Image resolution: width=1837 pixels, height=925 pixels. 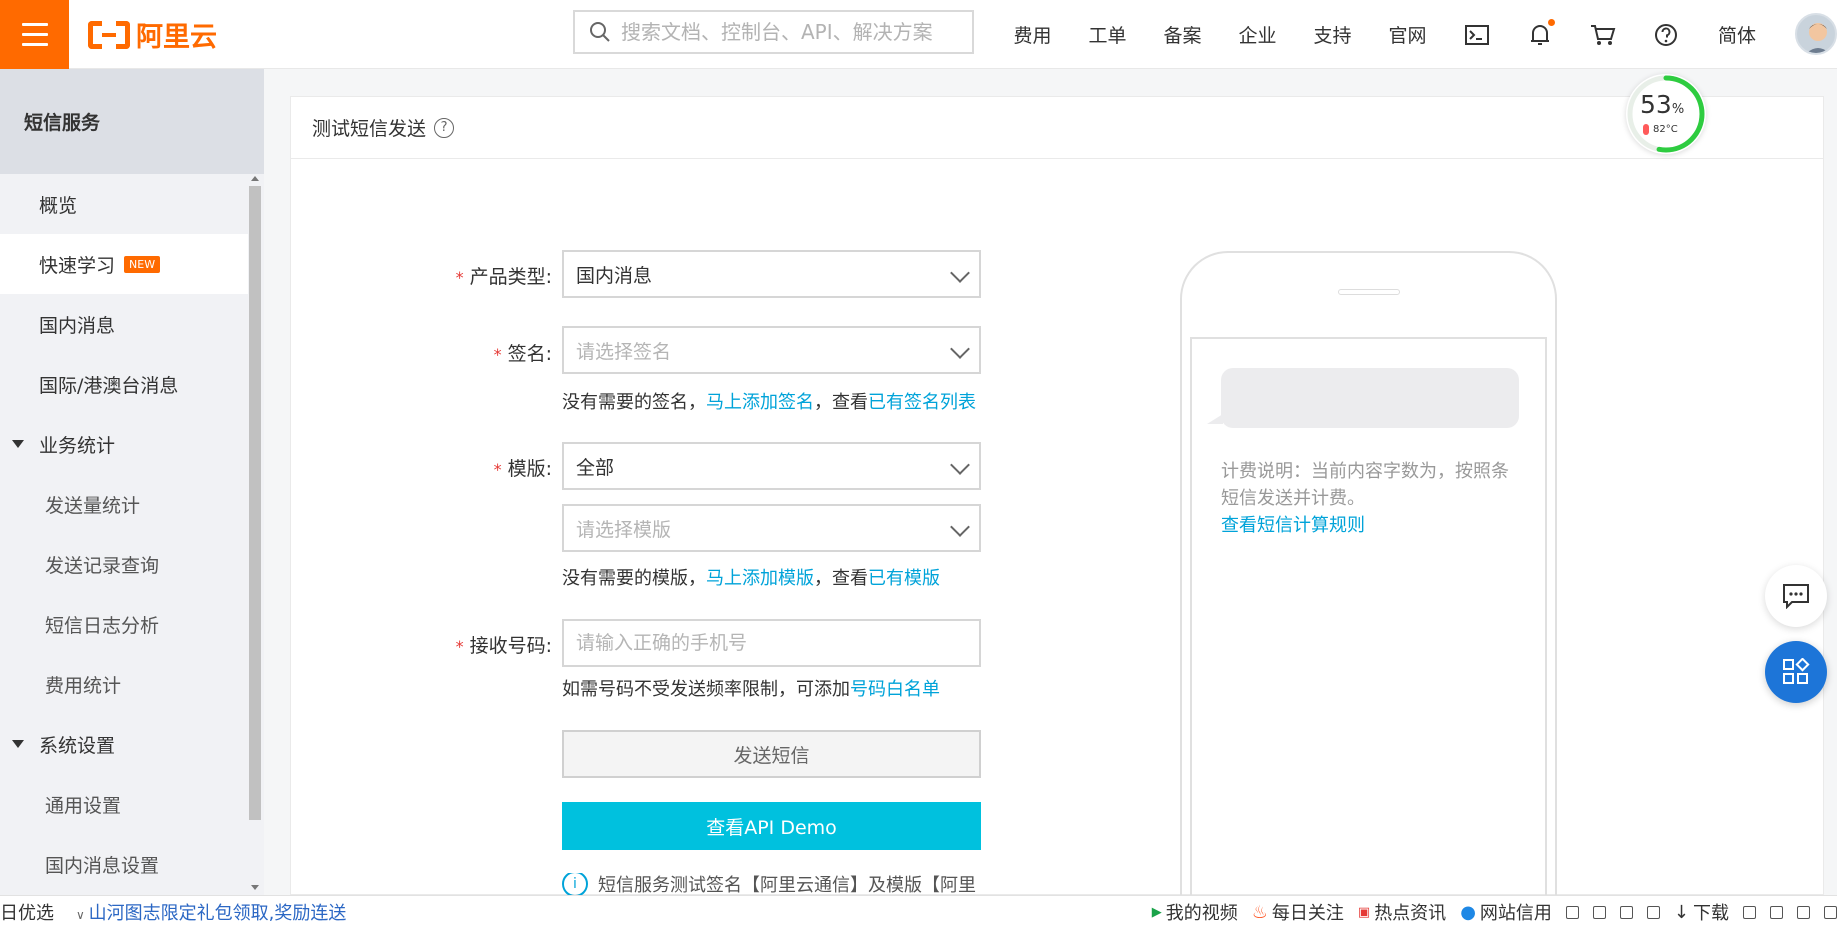 I want to click on refresh-icon, so click(x=1626, y=912).